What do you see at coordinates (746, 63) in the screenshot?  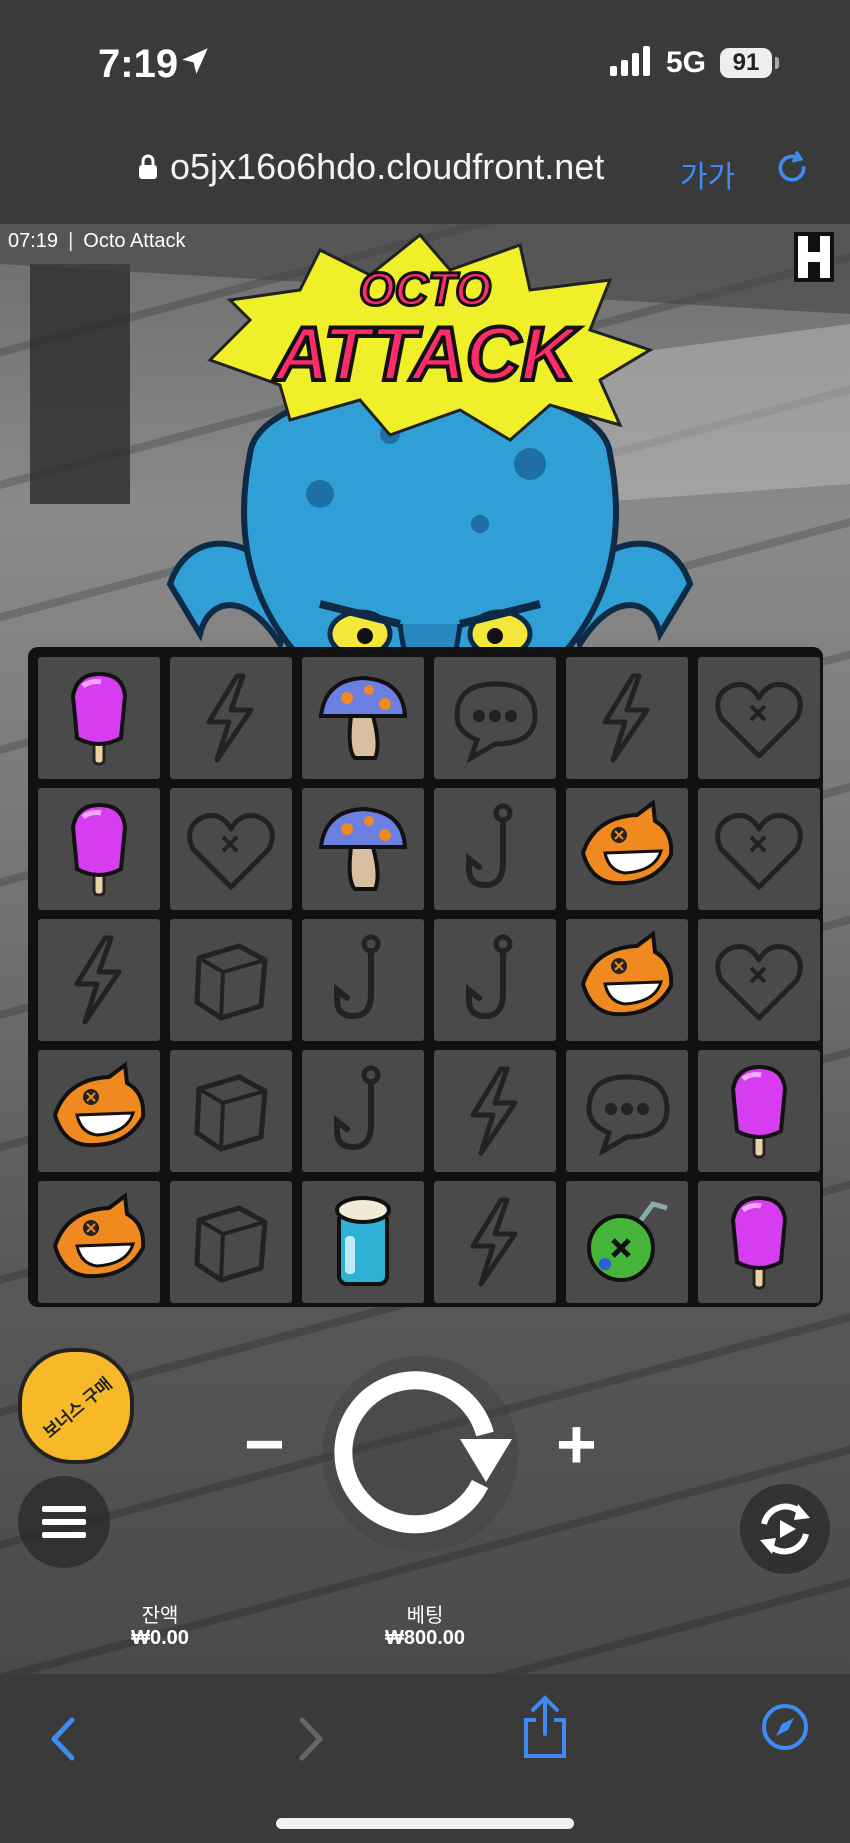 I see `battery-level: 91` at bounding box center [746, 63].